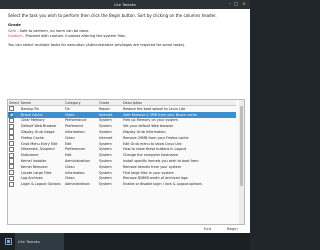  What do you see at coordinates (12, 31) in the screenshot?
I see `safe-word: Safe` at bounding box center [12, 31].